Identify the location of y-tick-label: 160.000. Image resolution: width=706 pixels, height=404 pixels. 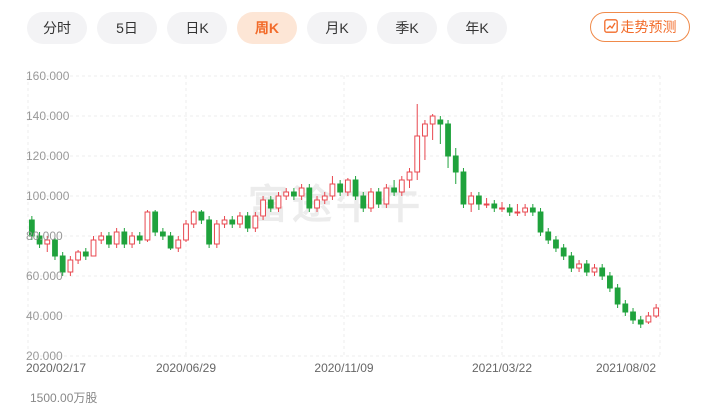
(48, 76).